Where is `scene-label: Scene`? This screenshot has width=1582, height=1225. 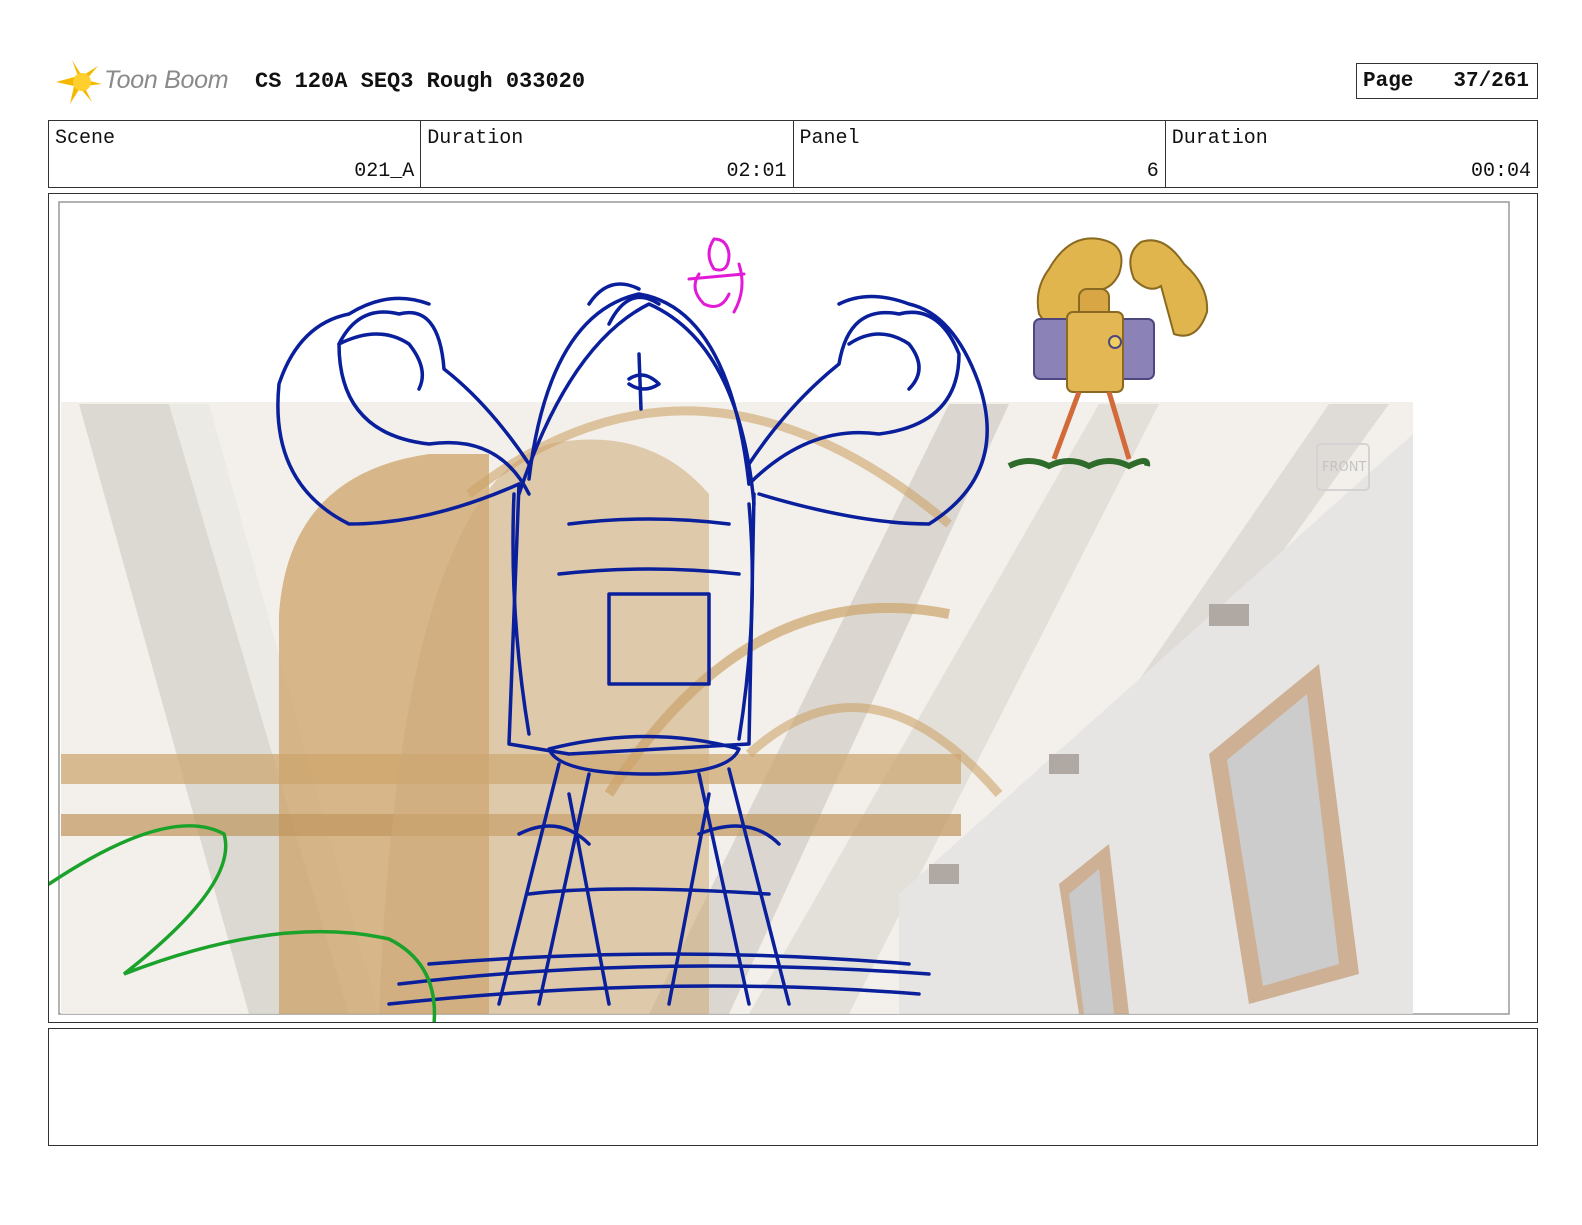
scene-label: Scene is located at coordinates (85, 138).